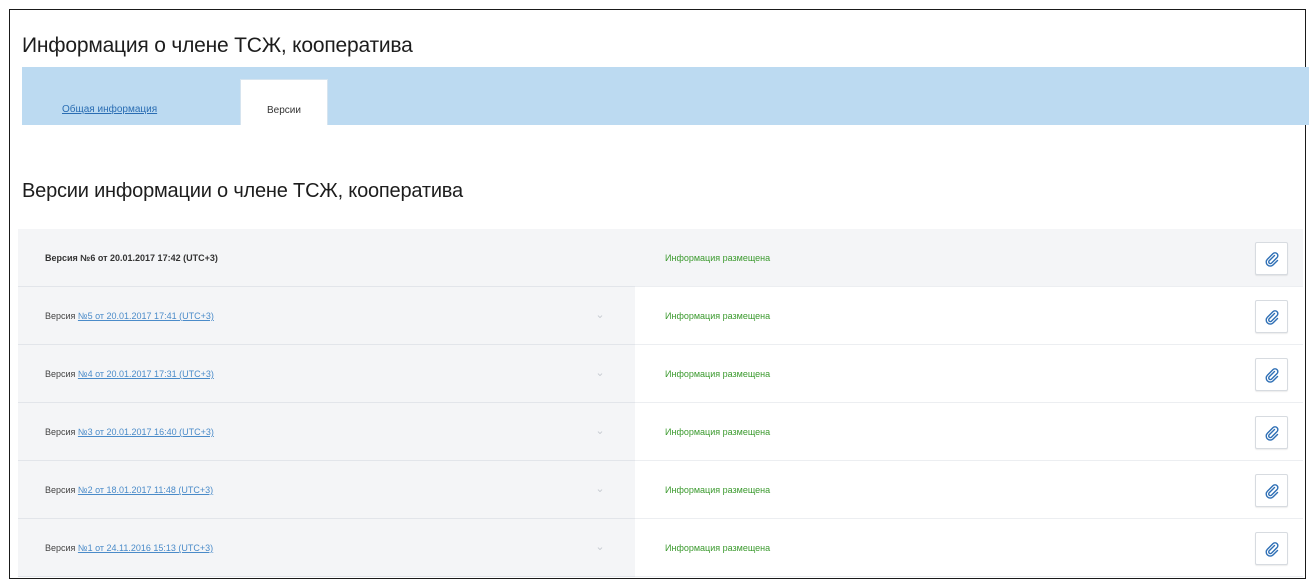 The width and height of the screenshot is (1312, 585). What do you see at coordinates (326, 258) in the screenshot?
I see `version-row-left: Версия №6 от 20.01.2017 17:42 (UTC+3)` at bounding box center [326, 258].